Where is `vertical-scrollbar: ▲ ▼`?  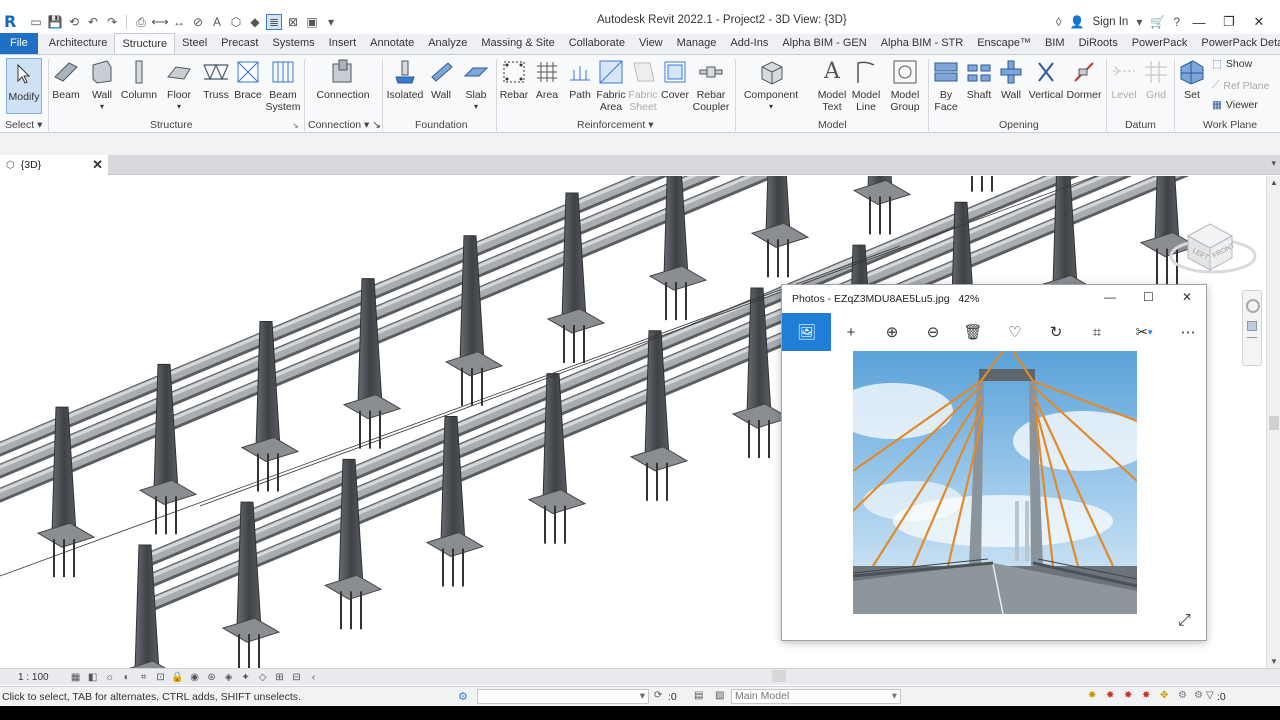 vertical-scrollbar: ▲ ▼ is located at coordinates (1273, 422).